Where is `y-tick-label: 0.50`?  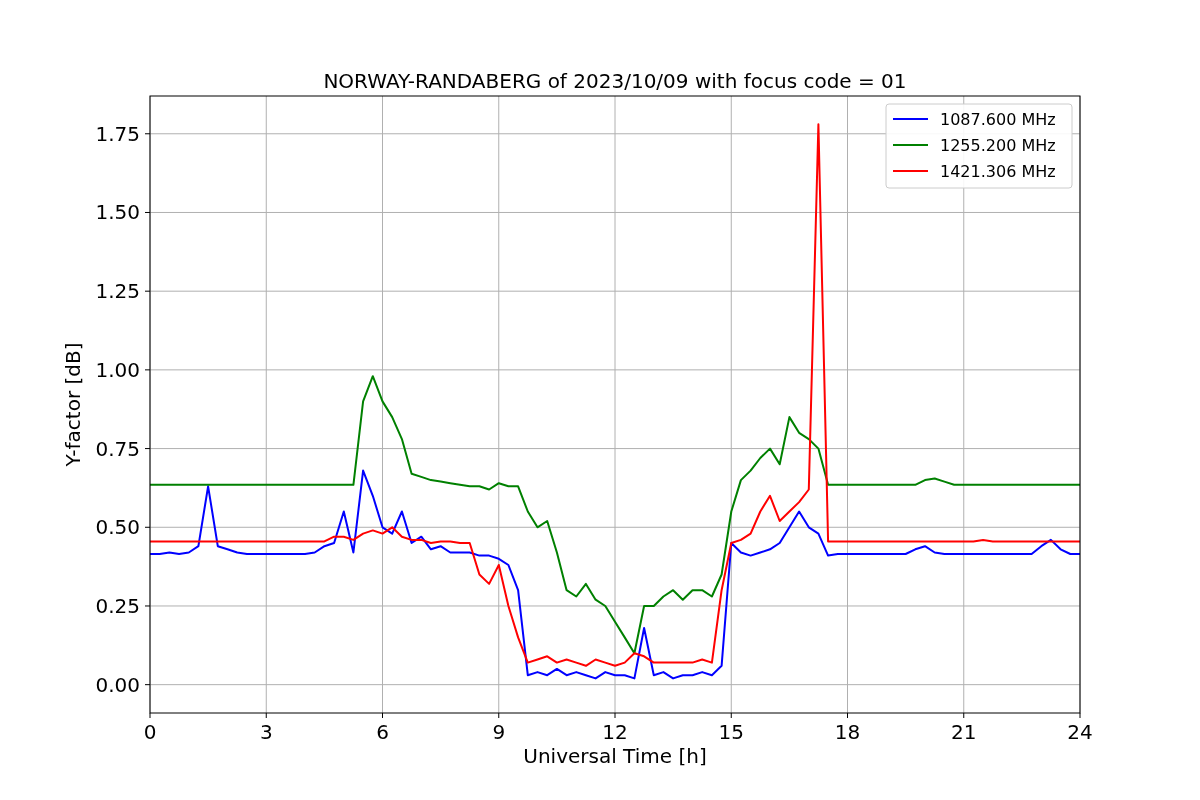
y-tick-label: 0.50 is located at coordinates (117, 527).